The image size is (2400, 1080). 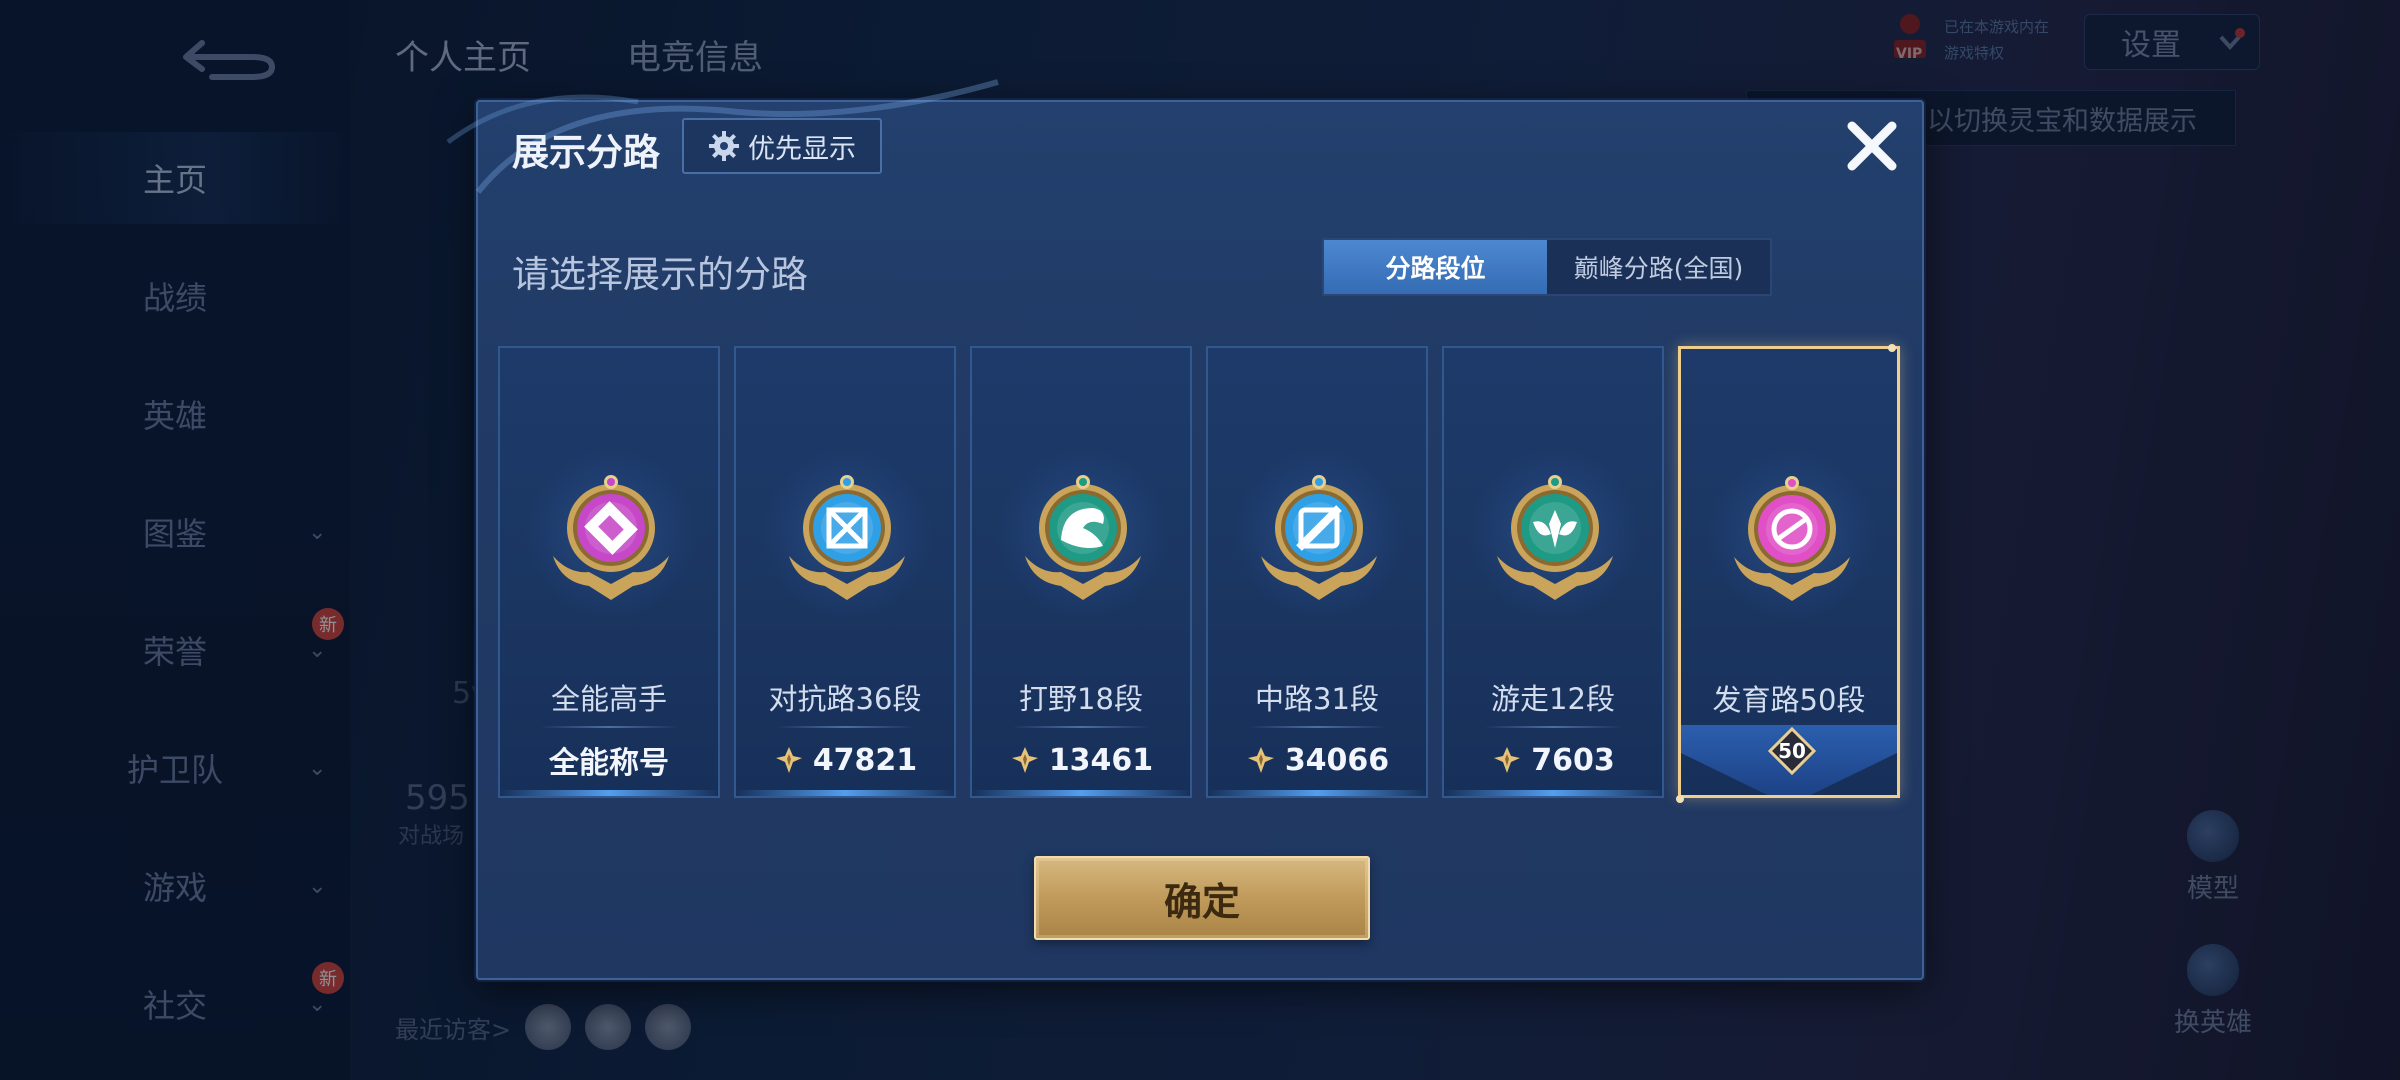 I want to click on lane-score: 7603, so click(x=1553, y=760).